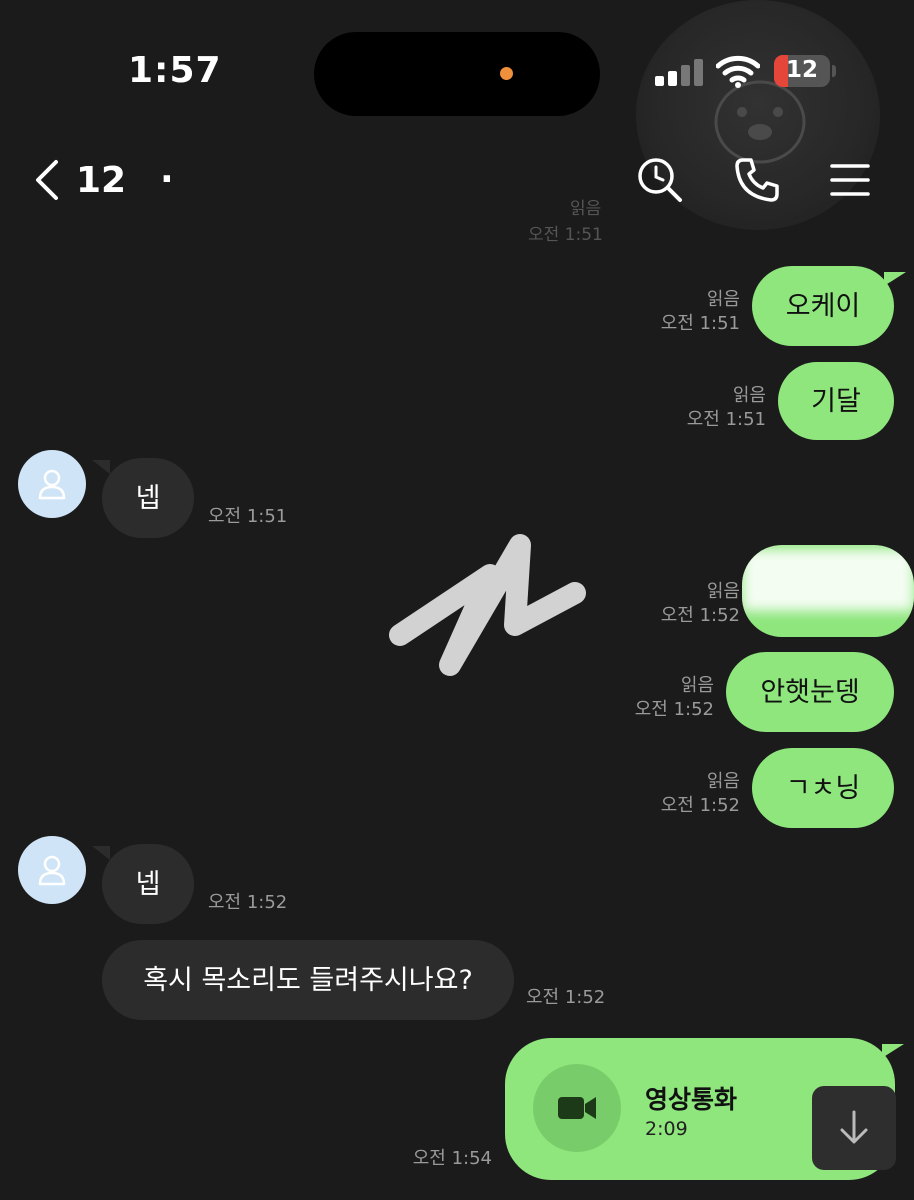 The height and width of the screenshot is (1200, 914). Describe the element at coordinates (452, 1158) in the screenshot. I see `video-call-time: 오전 1:54` at that location.